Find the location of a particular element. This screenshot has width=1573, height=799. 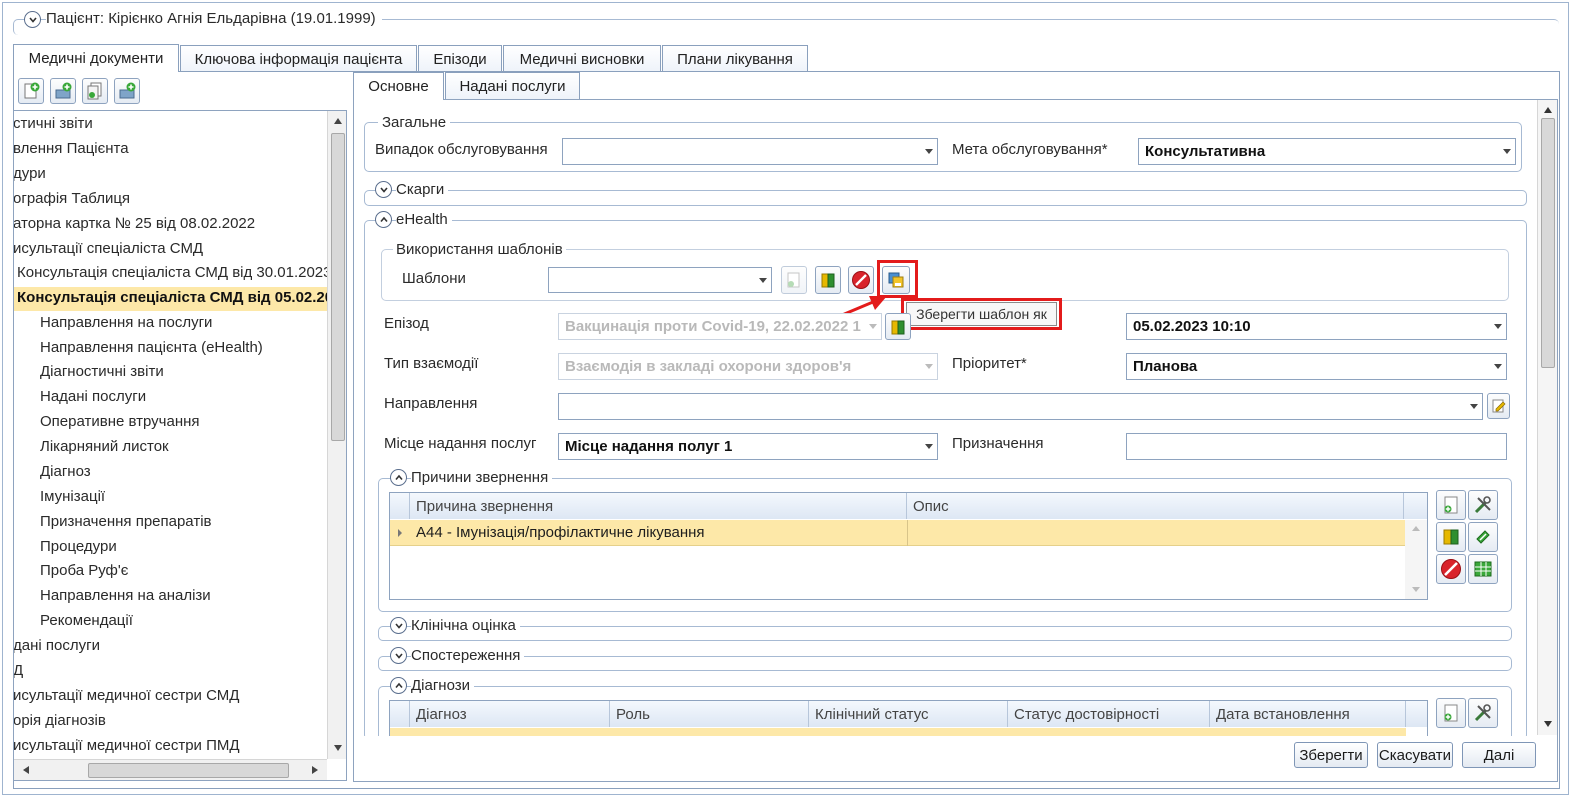

grid-settings-button is located at coordinates (1483, 569).